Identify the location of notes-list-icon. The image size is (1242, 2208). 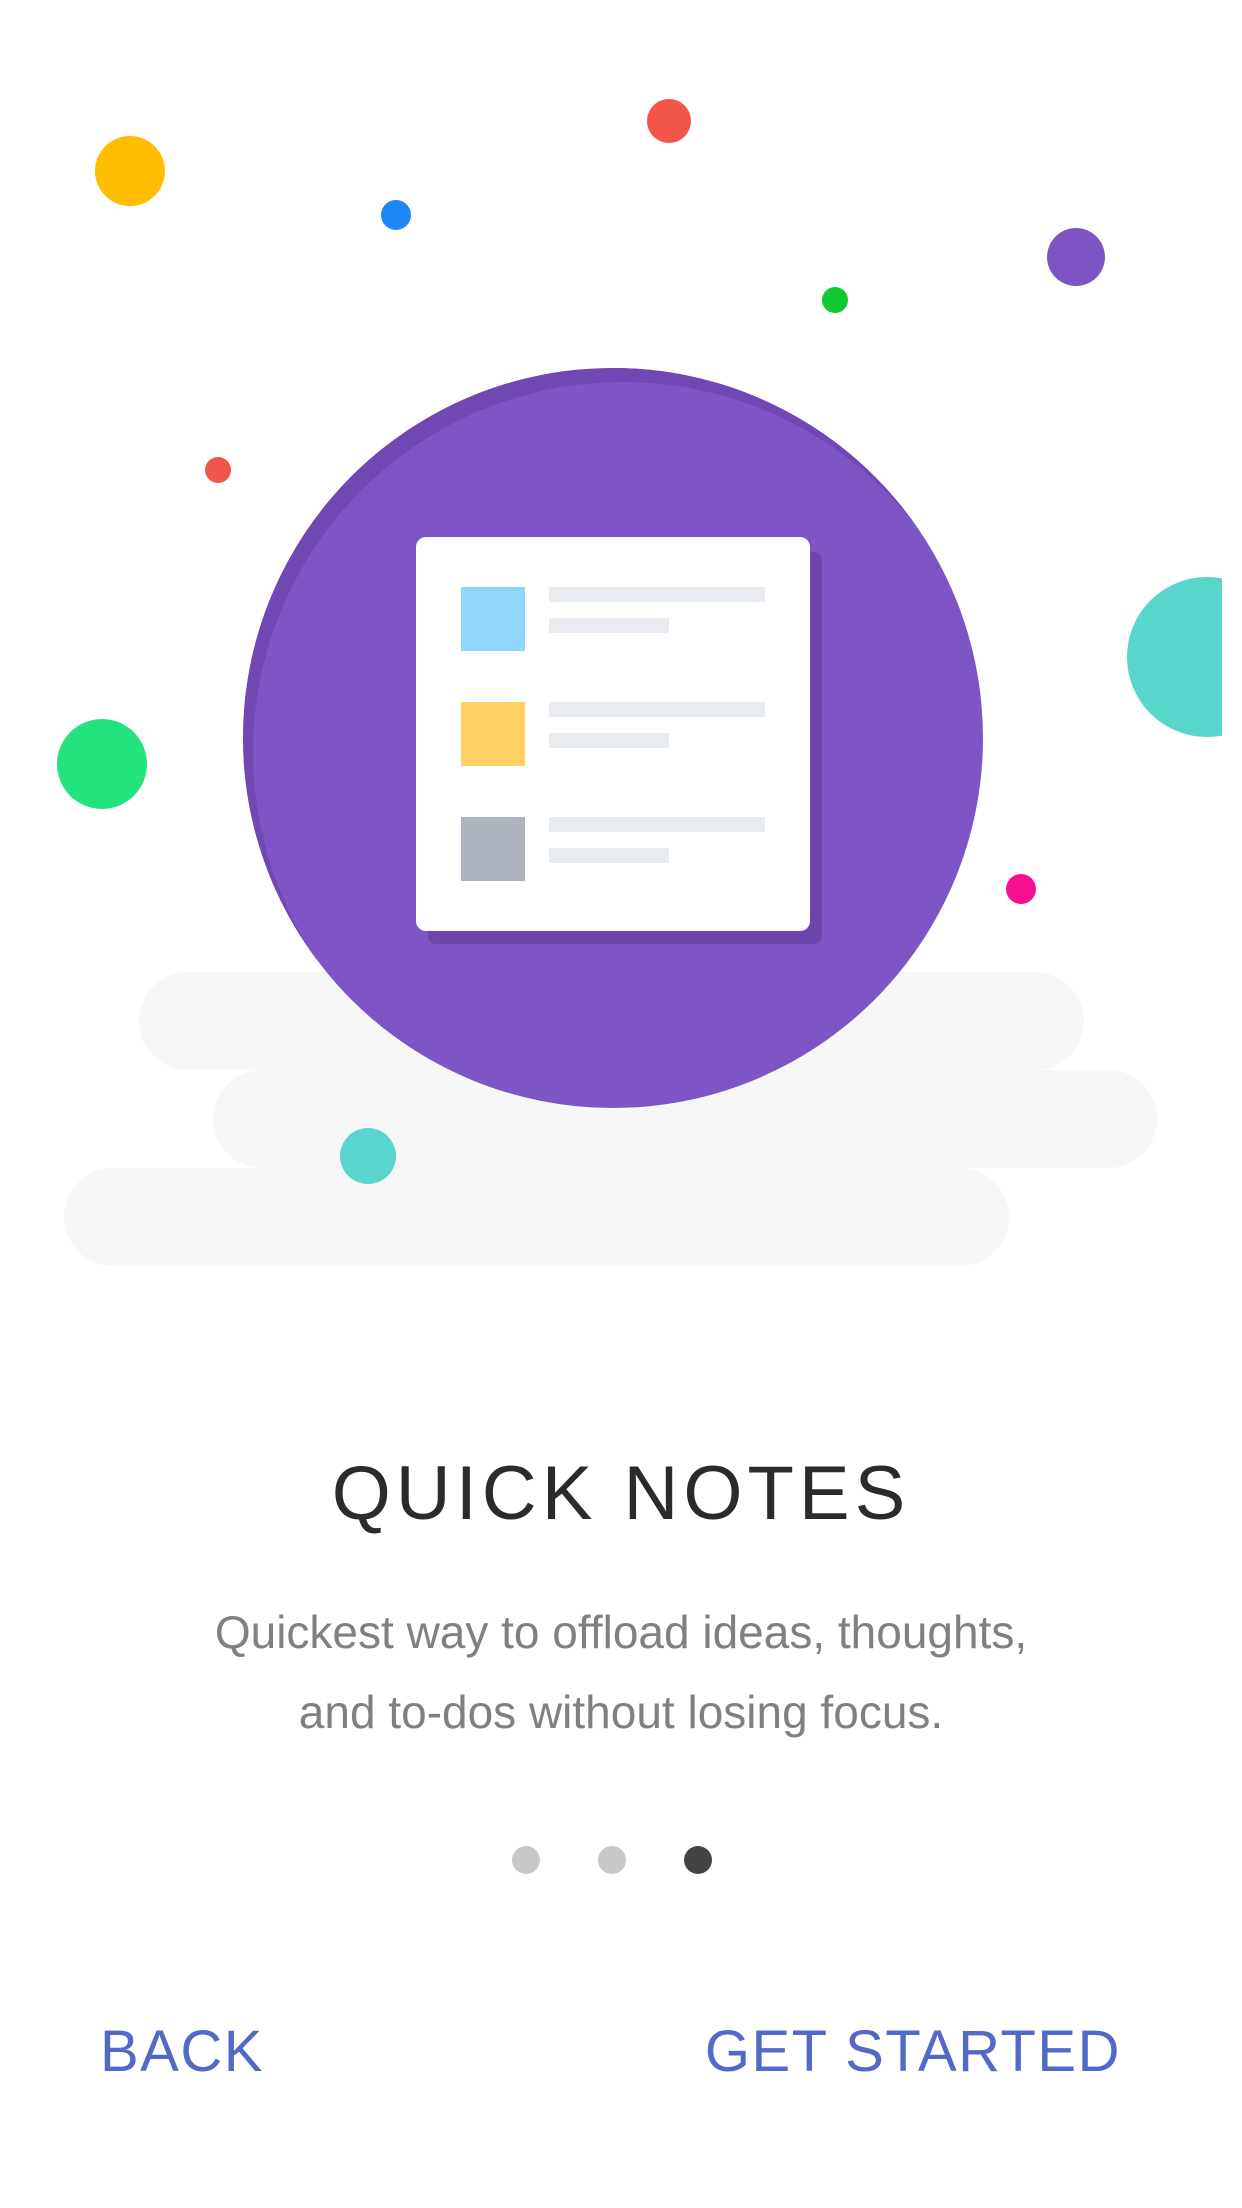
(613, 734).